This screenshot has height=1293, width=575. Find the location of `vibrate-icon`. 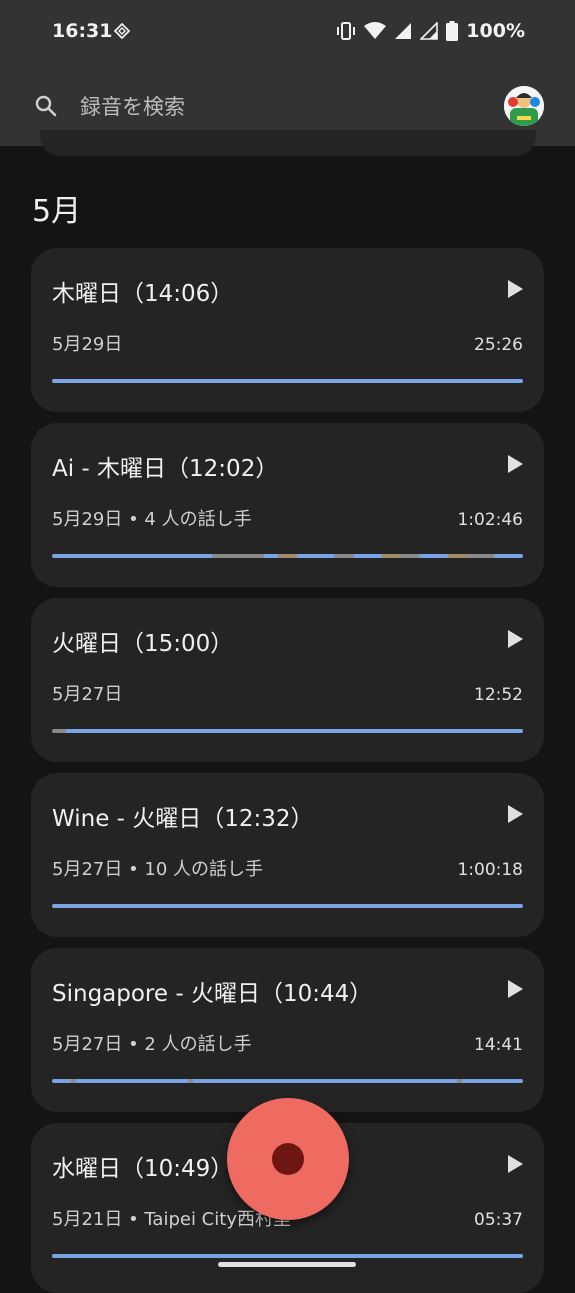

vibrate-icon is located at coordinates (346, 31).